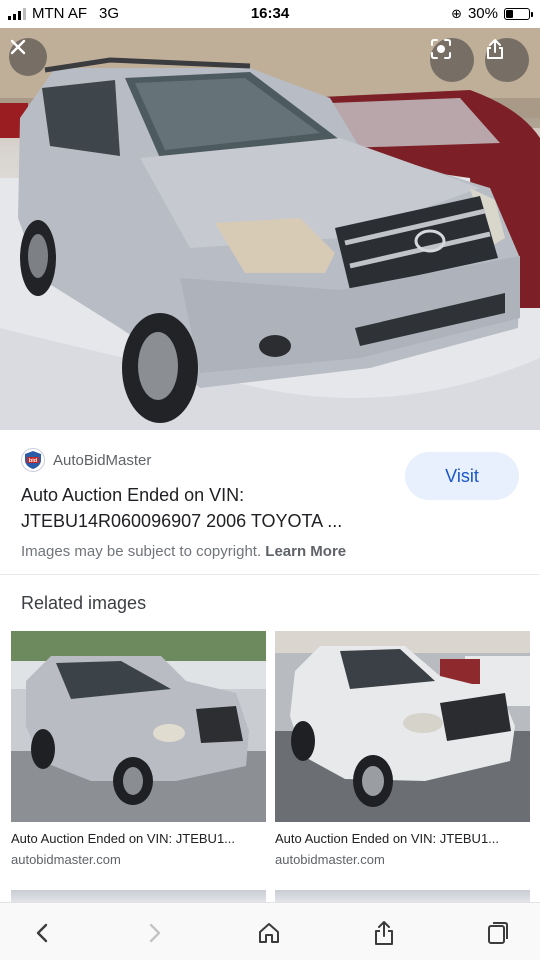 The height and width of the screenshot is (960, 540). Describe the element at coordinates (18, 47) in the screenshot. I see `close-icon` at that location.